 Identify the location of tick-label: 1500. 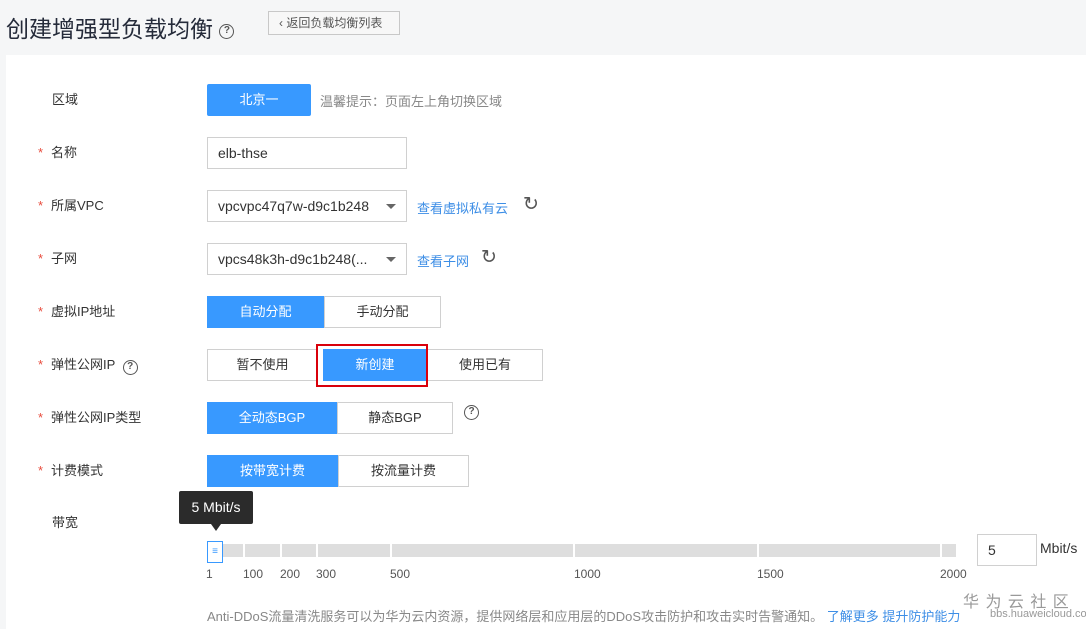
(770, 574).